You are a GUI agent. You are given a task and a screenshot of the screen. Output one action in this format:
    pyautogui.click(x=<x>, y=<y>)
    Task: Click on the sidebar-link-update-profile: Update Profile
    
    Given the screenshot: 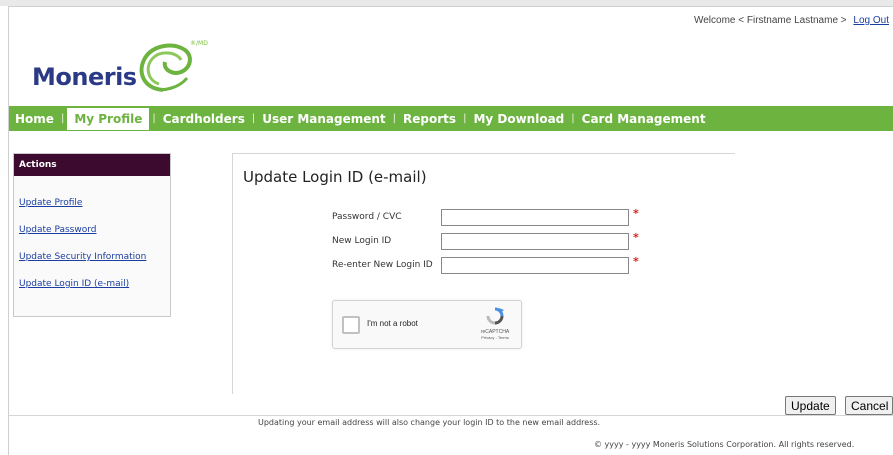 What is the action you would take?
    pyautogui.click(x=94, y=203)
    